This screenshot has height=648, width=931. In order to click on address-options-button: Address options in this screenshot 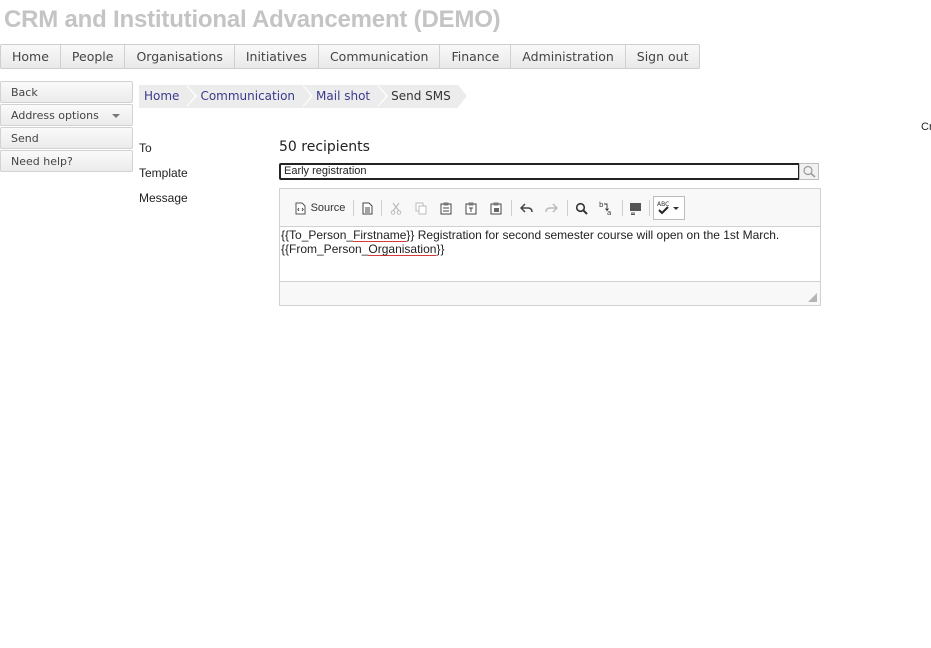, I will do `click(66, 115)`.